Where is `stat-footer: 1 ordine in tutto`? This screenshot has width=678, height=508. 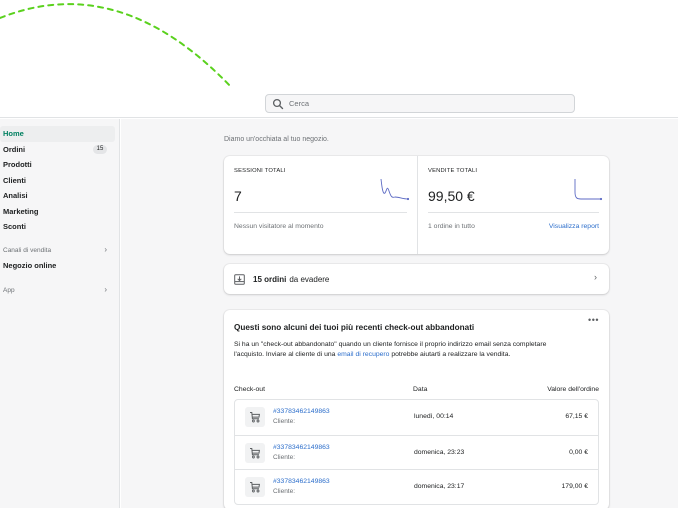 stat-footer: 1 ordine in tutto is located at coordinates (451, 226).